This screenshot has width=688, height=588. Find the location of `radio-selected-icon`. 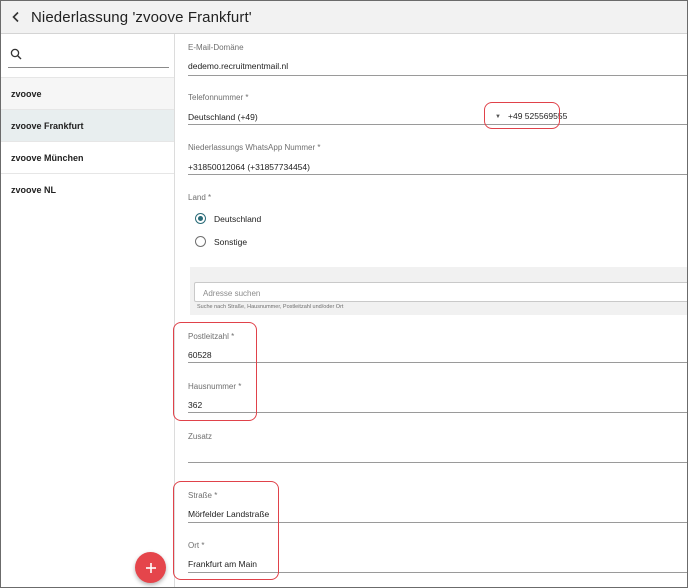

radio-selected-icon is located at coordinates (200, 218).